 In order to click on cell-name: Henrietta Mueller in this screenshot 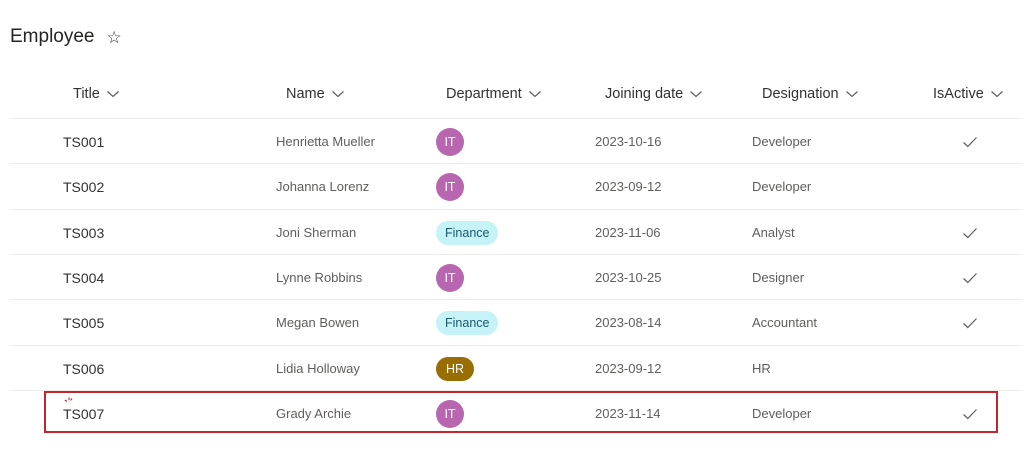, I will do `click(325, 141)`.